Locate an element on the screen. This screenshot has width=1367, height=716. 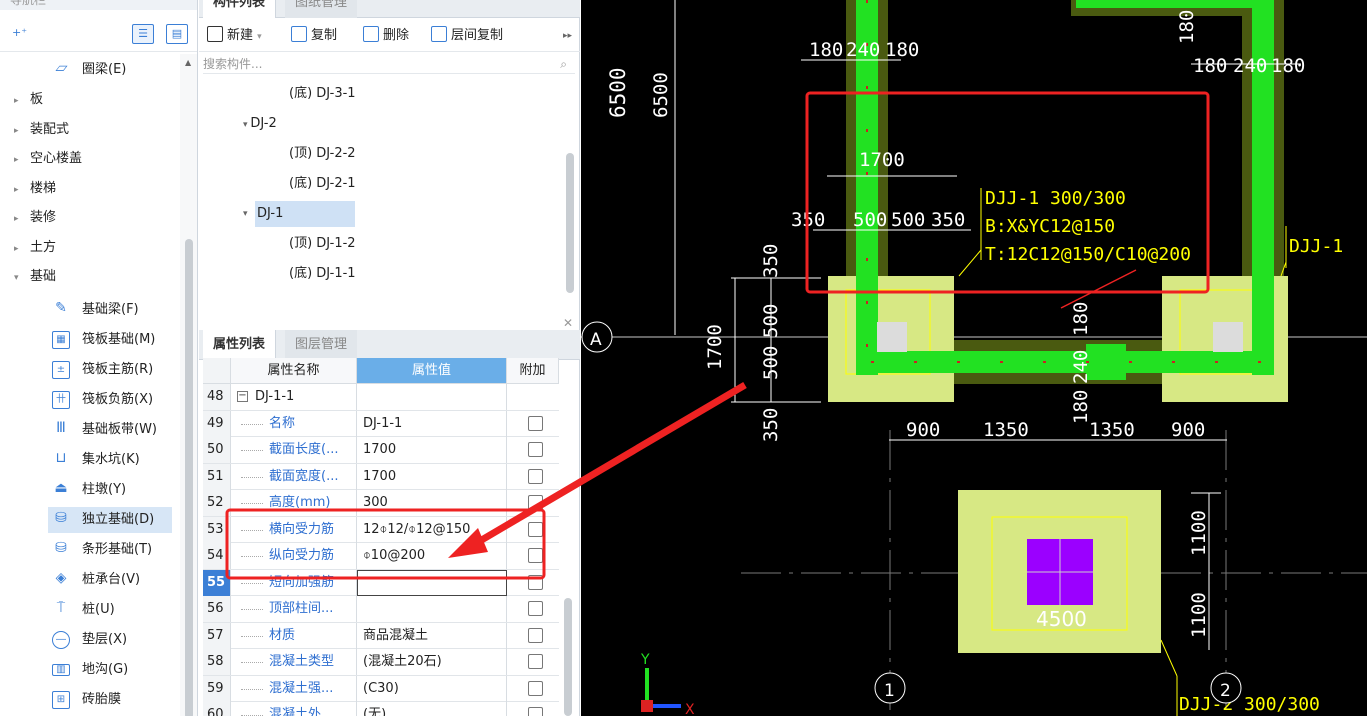
property-row: 54 纵向受力筋 ⌽10@200 is located at coordinates (381, 556).